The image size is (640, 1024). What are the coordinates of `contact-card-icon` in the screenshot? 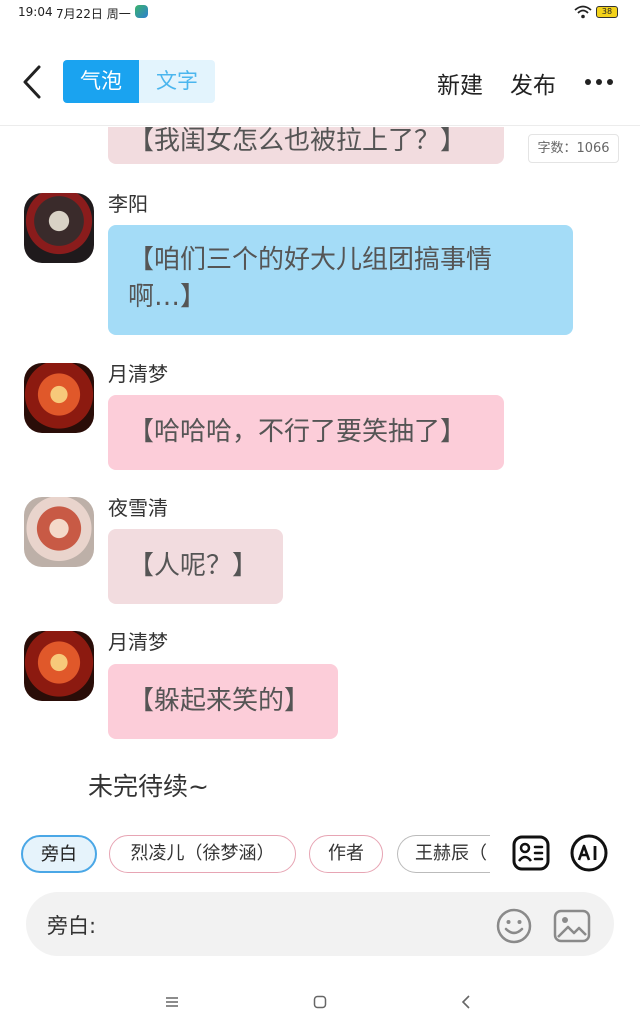 It's located at (531, 853).